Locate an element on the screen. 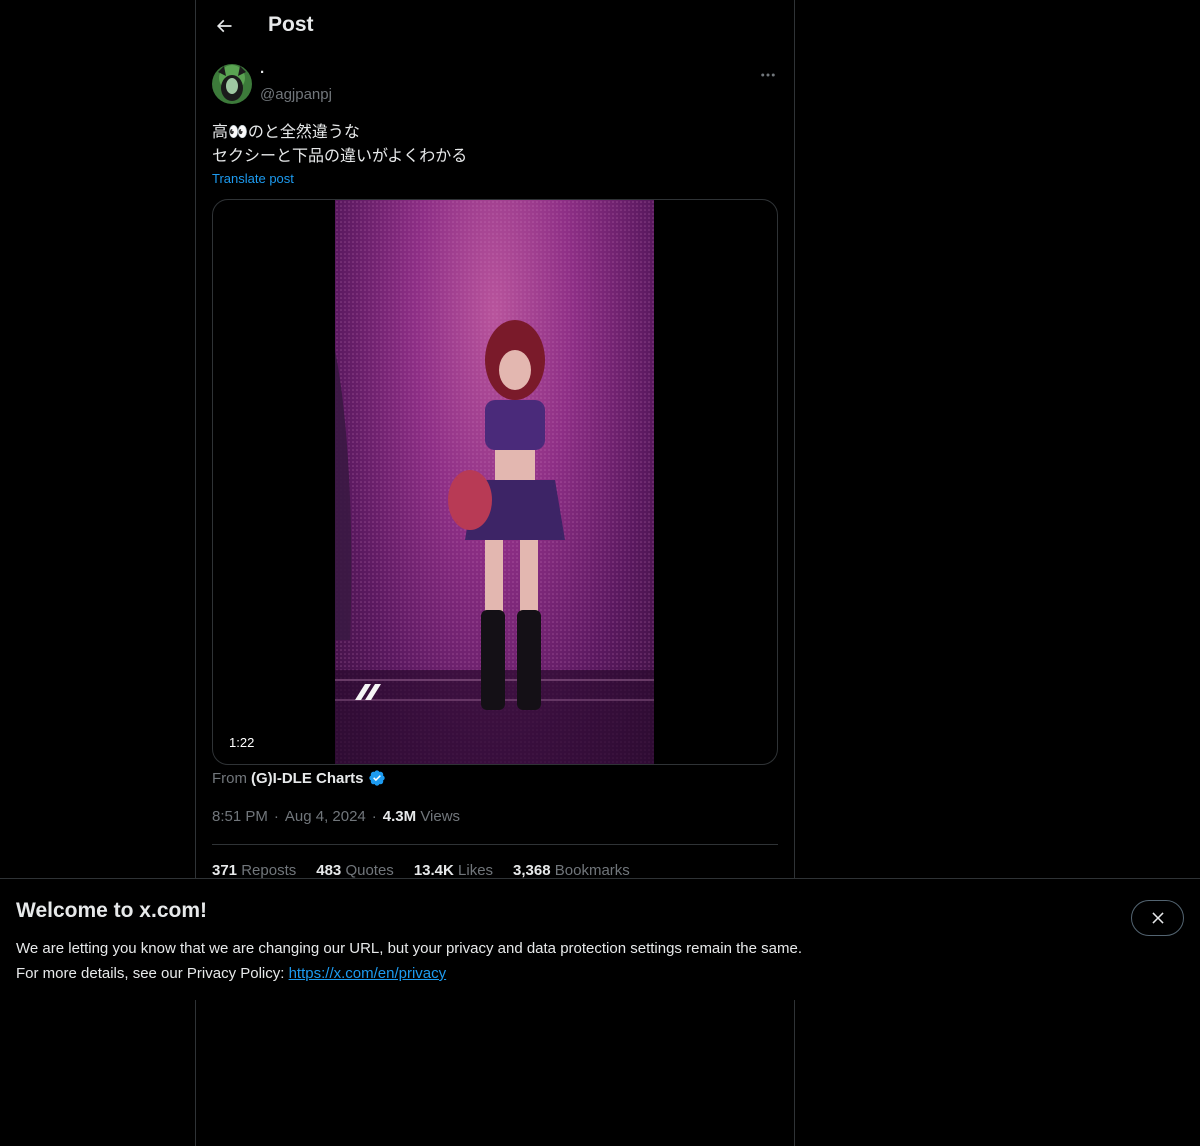  post-meta: 8:51 PM · Aug 4, 2024 · 4.3M Views is located at coordinates (336, 816).